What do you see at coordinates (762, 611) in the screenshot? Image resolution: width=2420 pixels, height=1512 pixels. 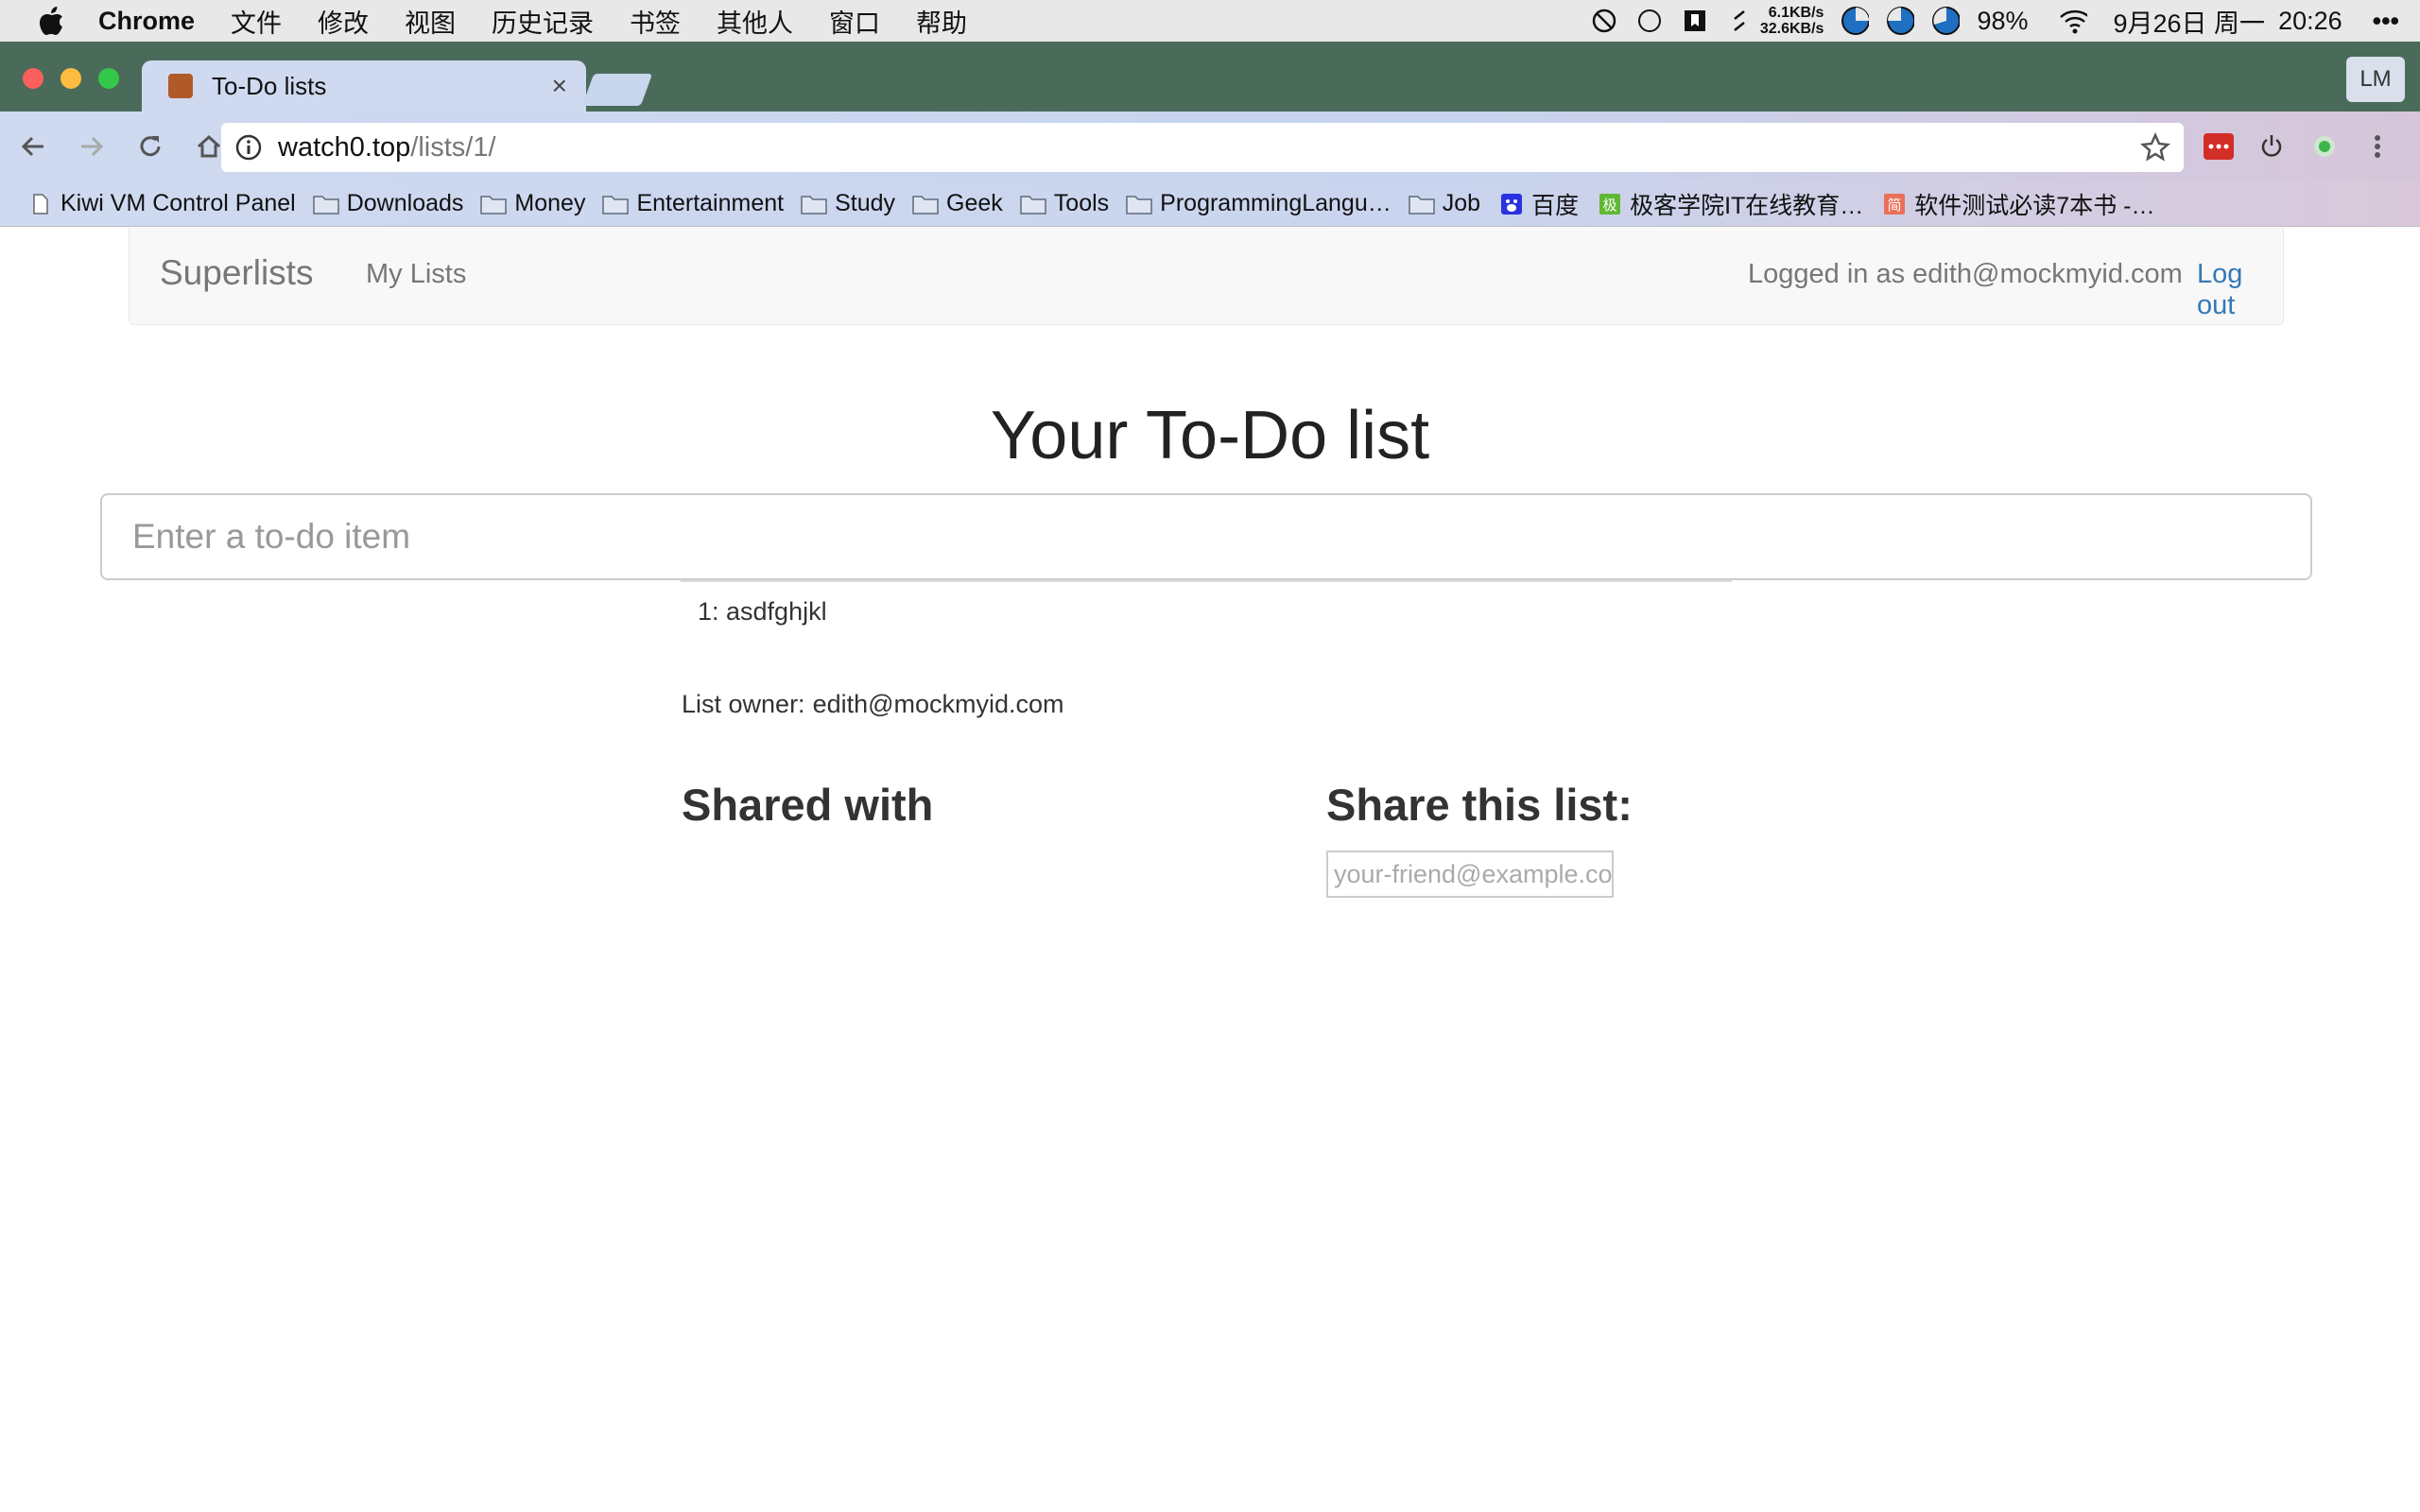 I see `table-row: 1: asdfghjkl` at bounding box center [762, 611].